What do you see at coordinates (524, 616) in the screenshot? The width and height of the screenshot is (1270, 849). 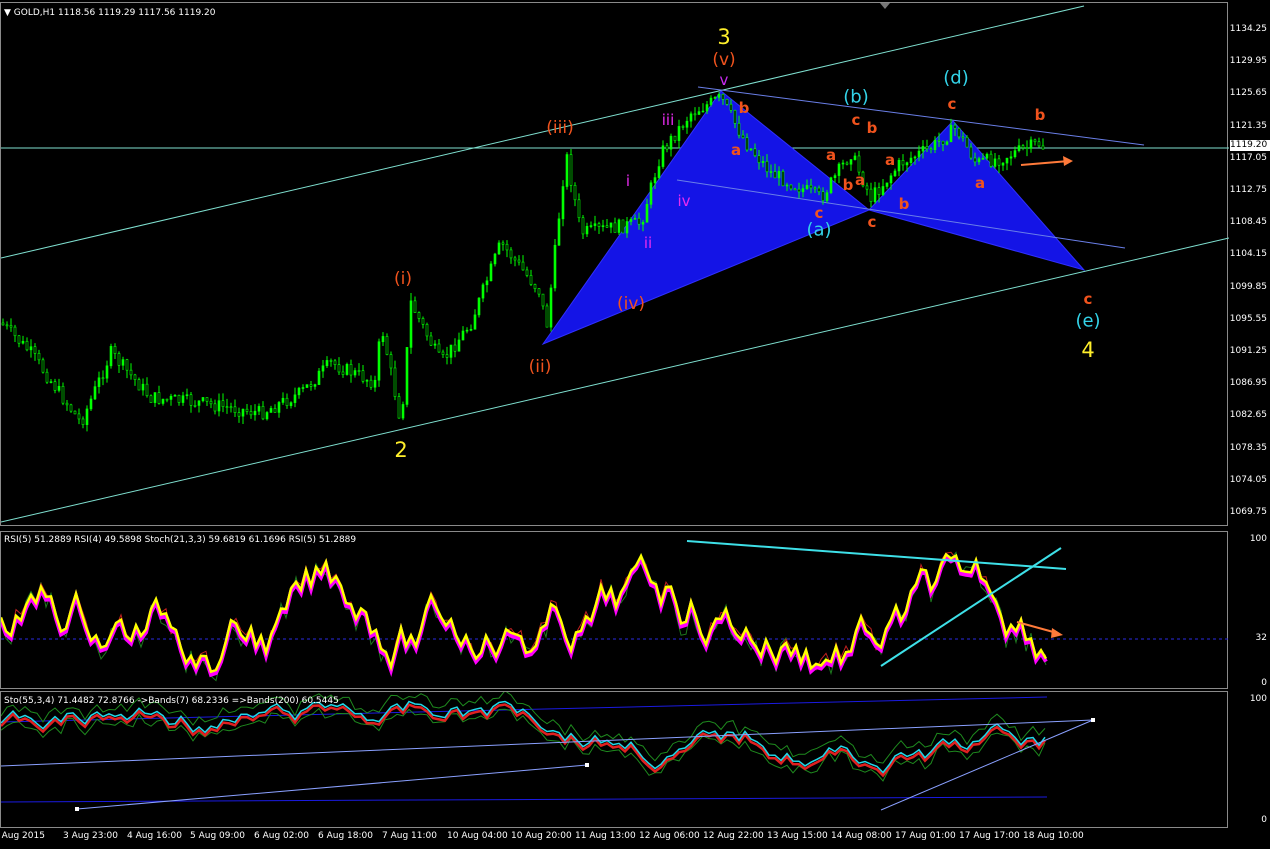 I see `rsi-shadow-line` at bounding box center [524, 616].